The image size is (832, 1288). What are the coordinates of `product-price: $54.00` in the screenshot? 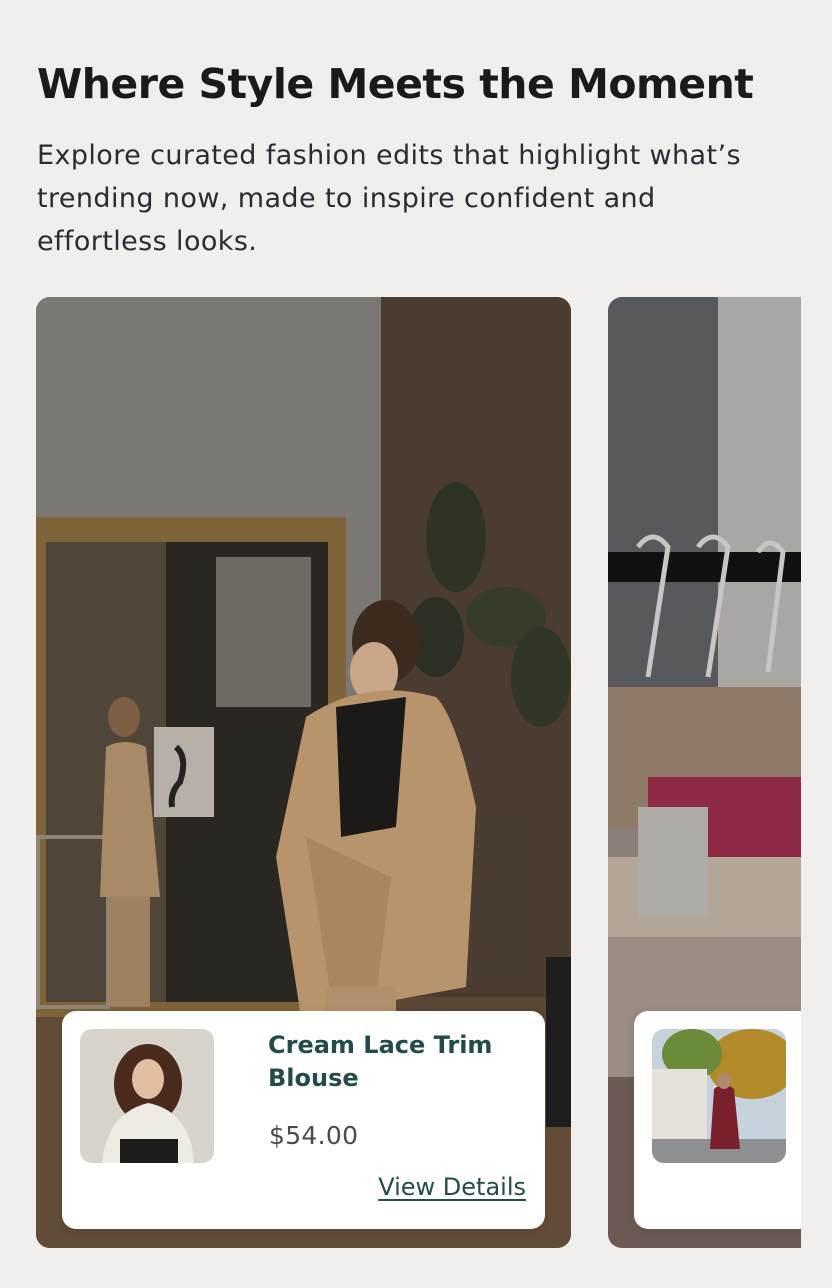 It's located at (314, 1135).